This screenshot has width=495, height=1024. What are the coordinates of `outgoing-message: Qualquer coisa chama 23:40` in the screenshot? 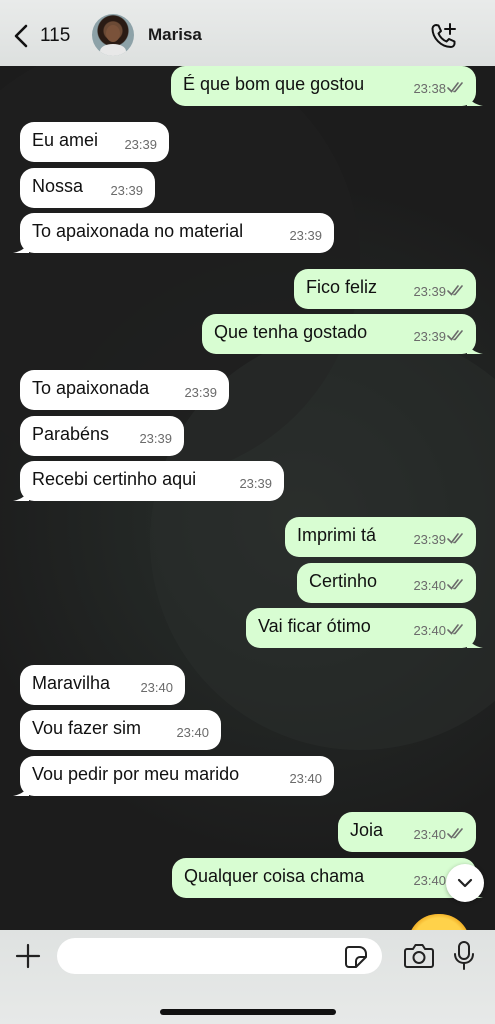 It's located at (327, 878).